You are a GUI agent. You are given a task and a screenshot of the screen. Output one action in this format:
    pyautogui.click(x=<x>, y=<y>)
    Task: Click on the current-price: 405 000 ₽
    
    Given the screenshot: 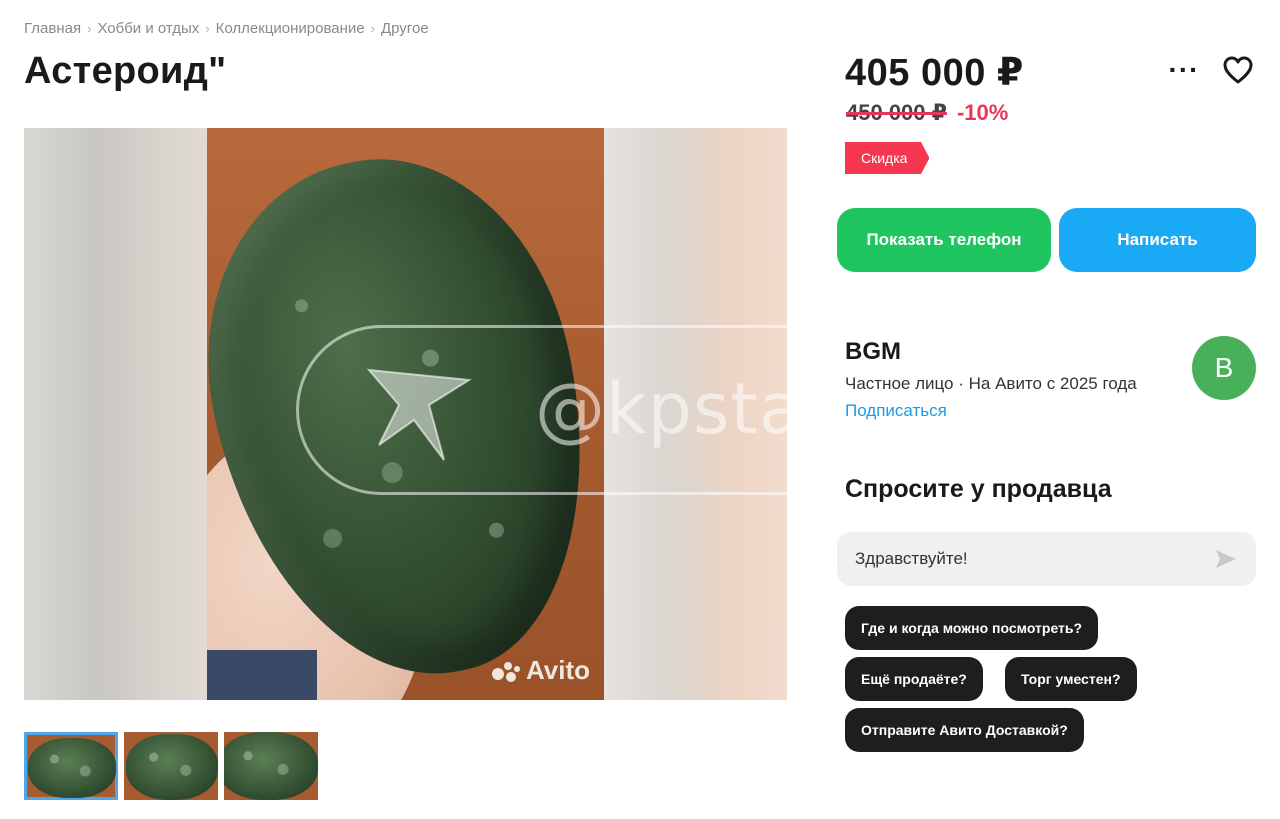 What is the action you would take?
    pyautogui.click(x=934, y=73)
    